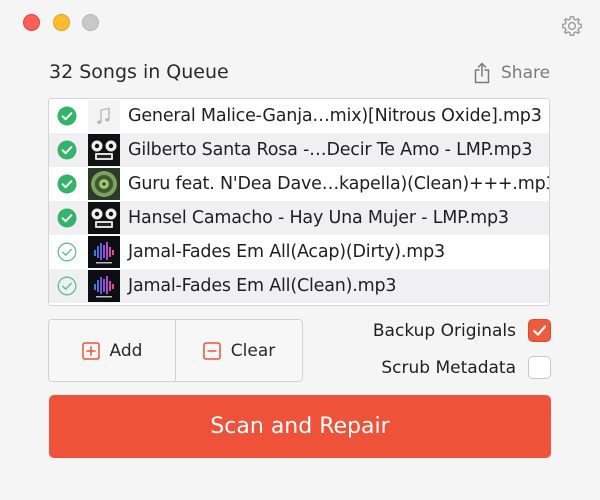  I want to click on add-button: Add, so click(112, 350).